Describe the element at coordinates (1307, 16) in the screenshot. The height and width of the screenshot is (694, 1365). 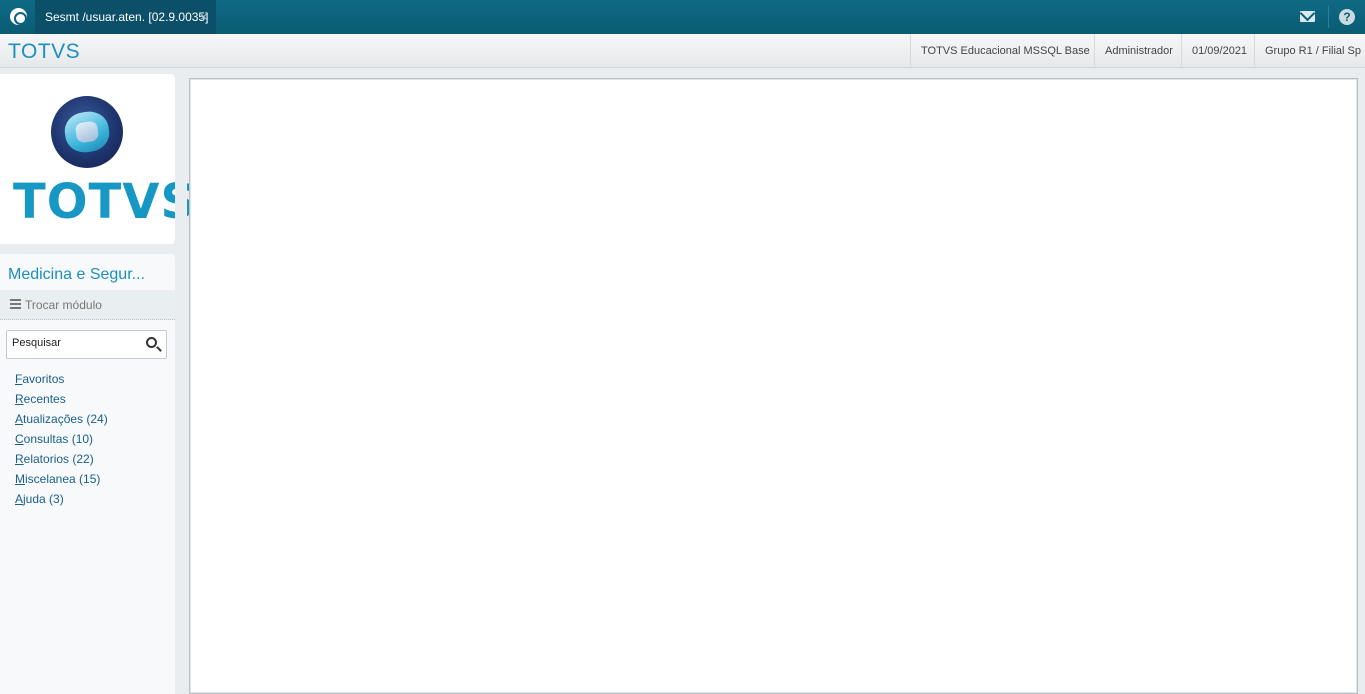
I see `mail-icon` at that location.